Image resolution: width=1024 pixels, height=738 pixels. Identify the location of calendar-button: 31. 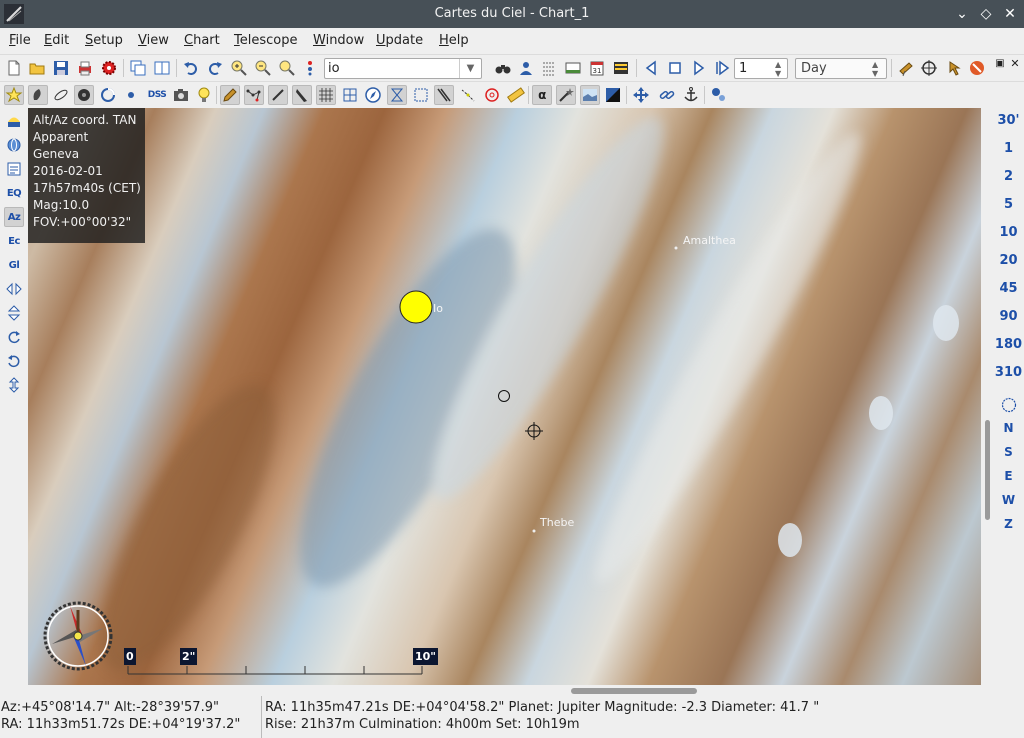
(597, 68).